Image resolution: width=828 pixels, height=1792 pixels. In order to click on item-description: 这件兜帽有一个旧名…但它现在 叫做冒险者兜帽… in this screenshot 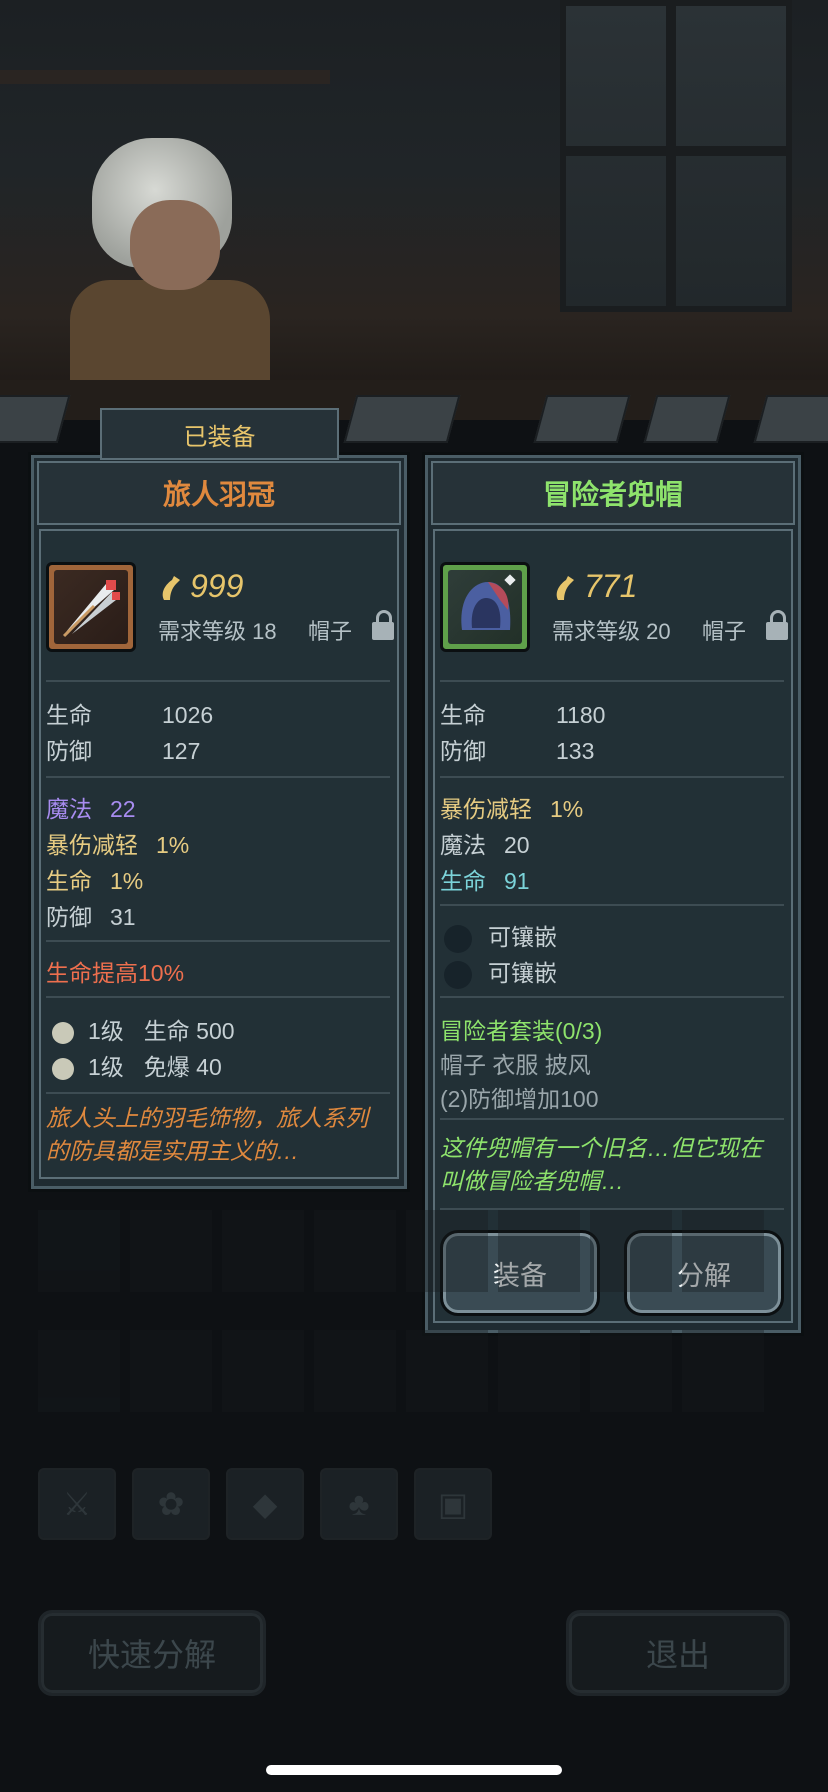, I will do `click(601, 1164)`.